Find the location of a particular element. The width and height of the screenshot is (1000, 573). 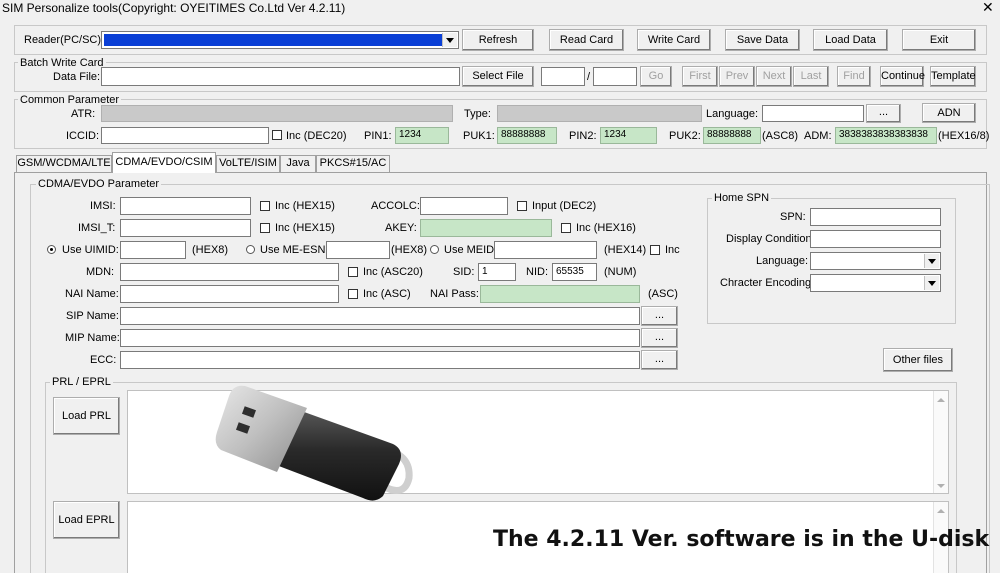

select-file-button: Select File is located at coordinates (498, 76).